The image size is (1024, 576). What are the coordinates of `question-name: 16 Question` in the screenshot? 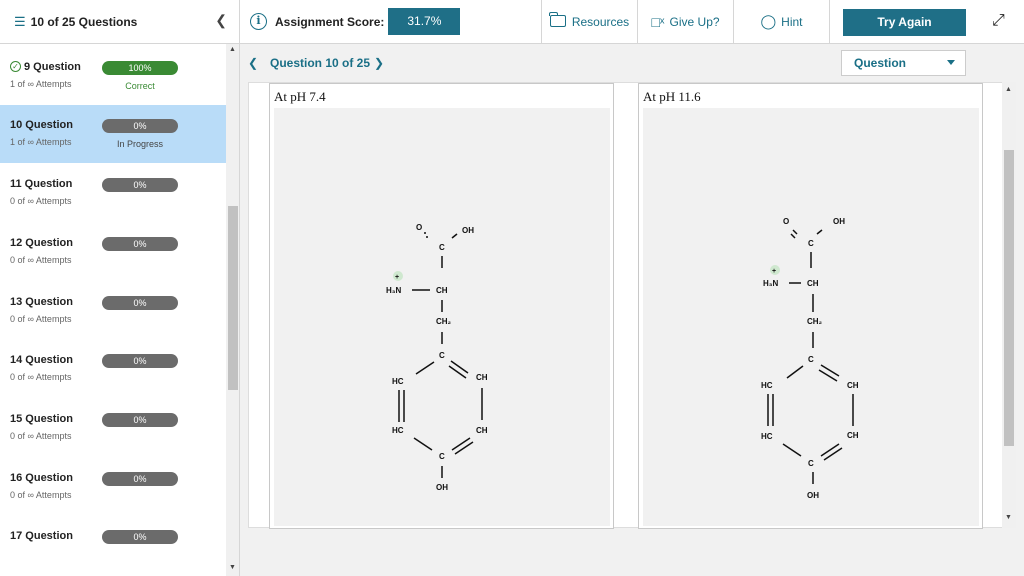 It's located at (41, 477).